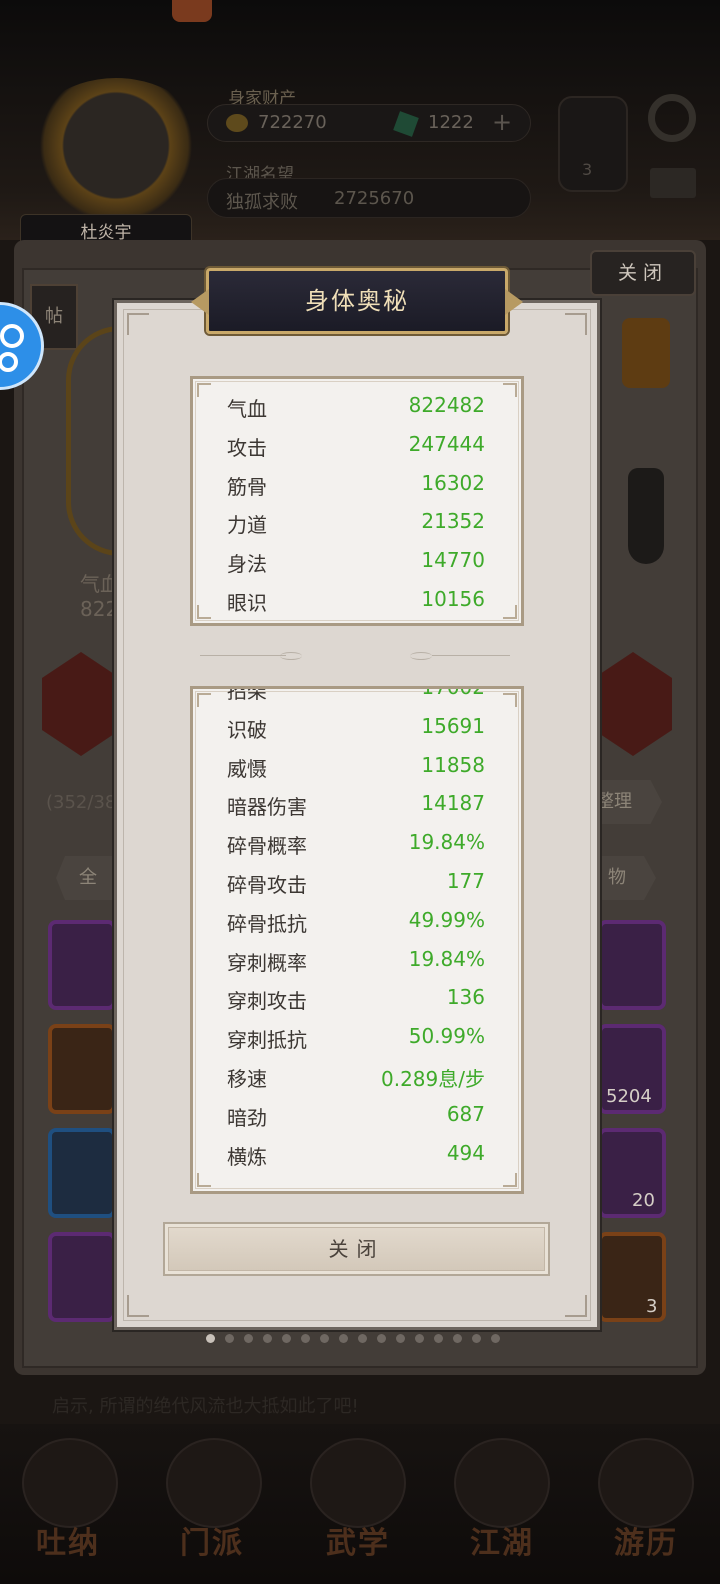 The height and width of the screenshot is (1584, 720). I want to click on wealth-bar, so click(369, 123).